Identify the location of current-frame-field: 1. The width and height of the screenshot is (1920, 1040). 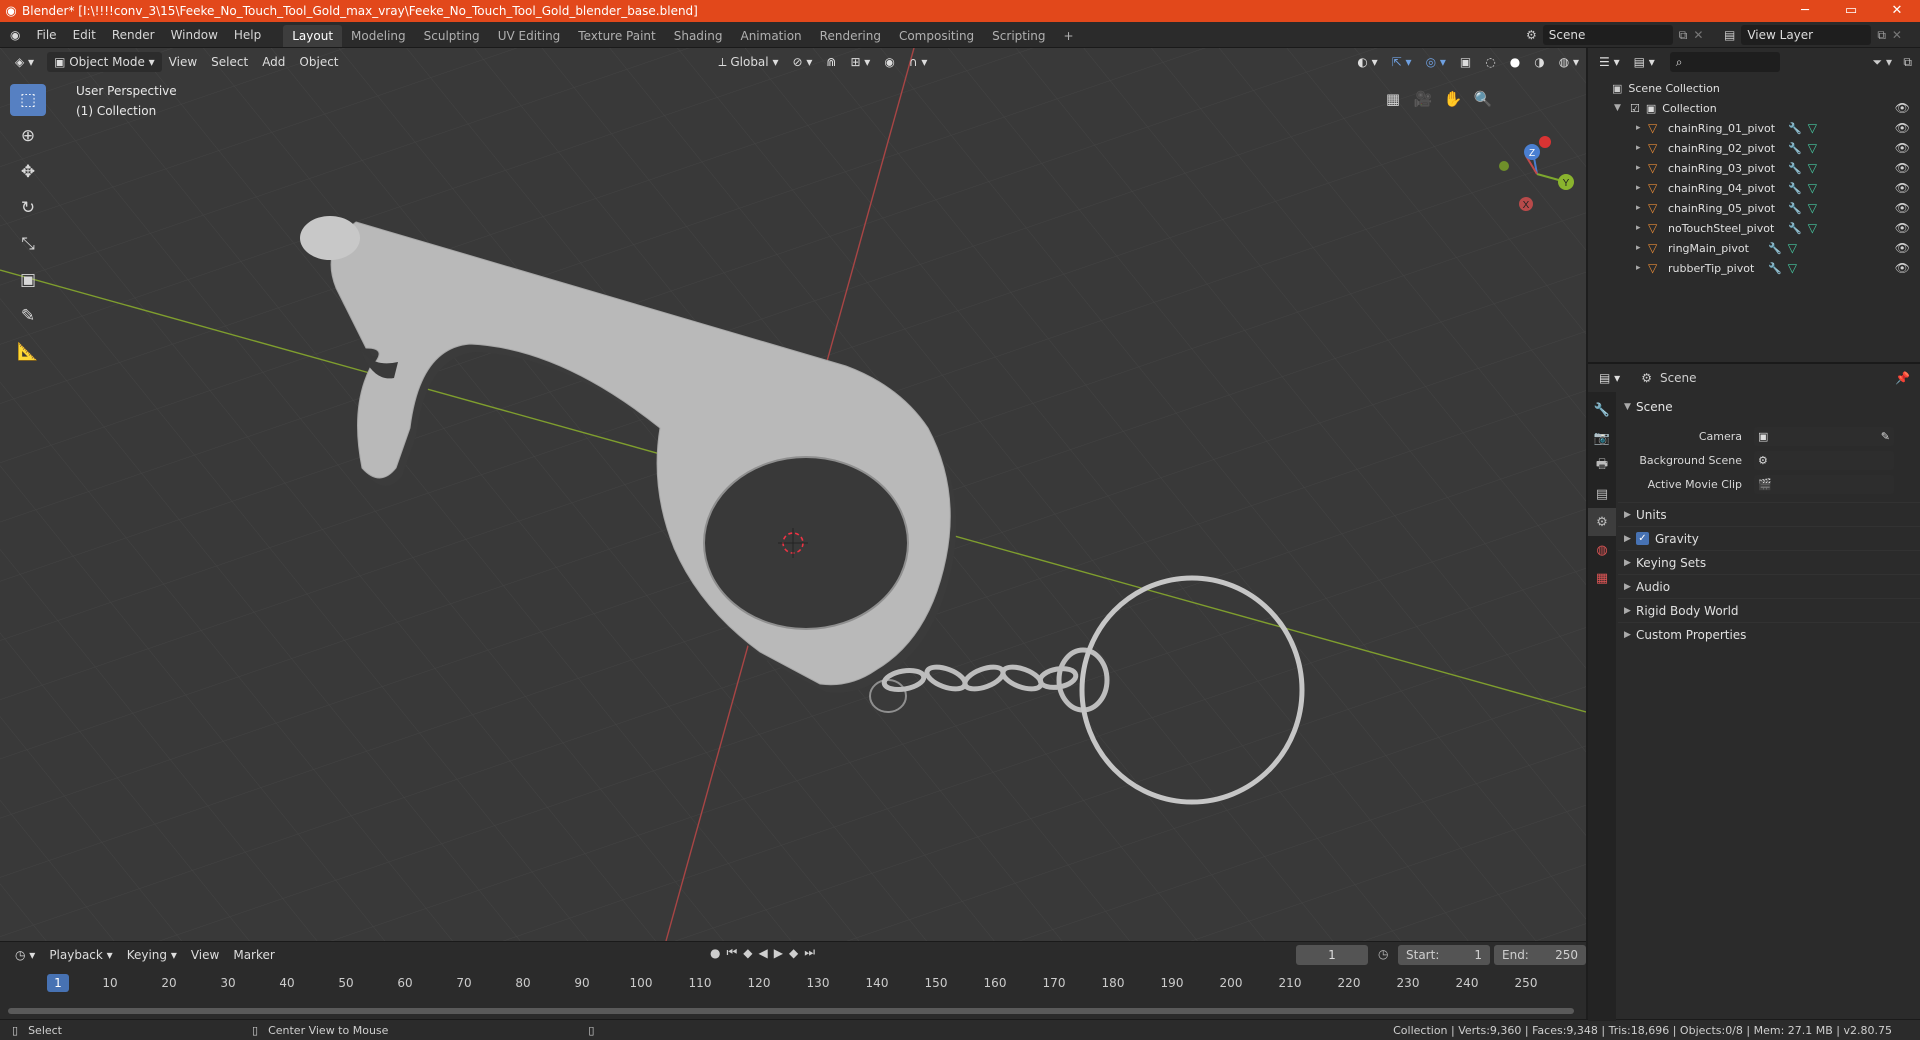
(1332, 955).